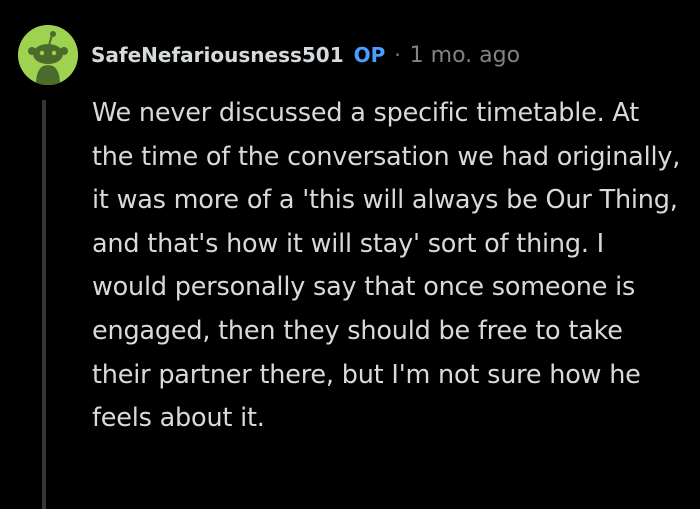 This screenshot has width=700, height=509. What do you see at coordinates (369, 55) in the screenshot?
I see `op-badge: OP` at bounding box center [369, 55].